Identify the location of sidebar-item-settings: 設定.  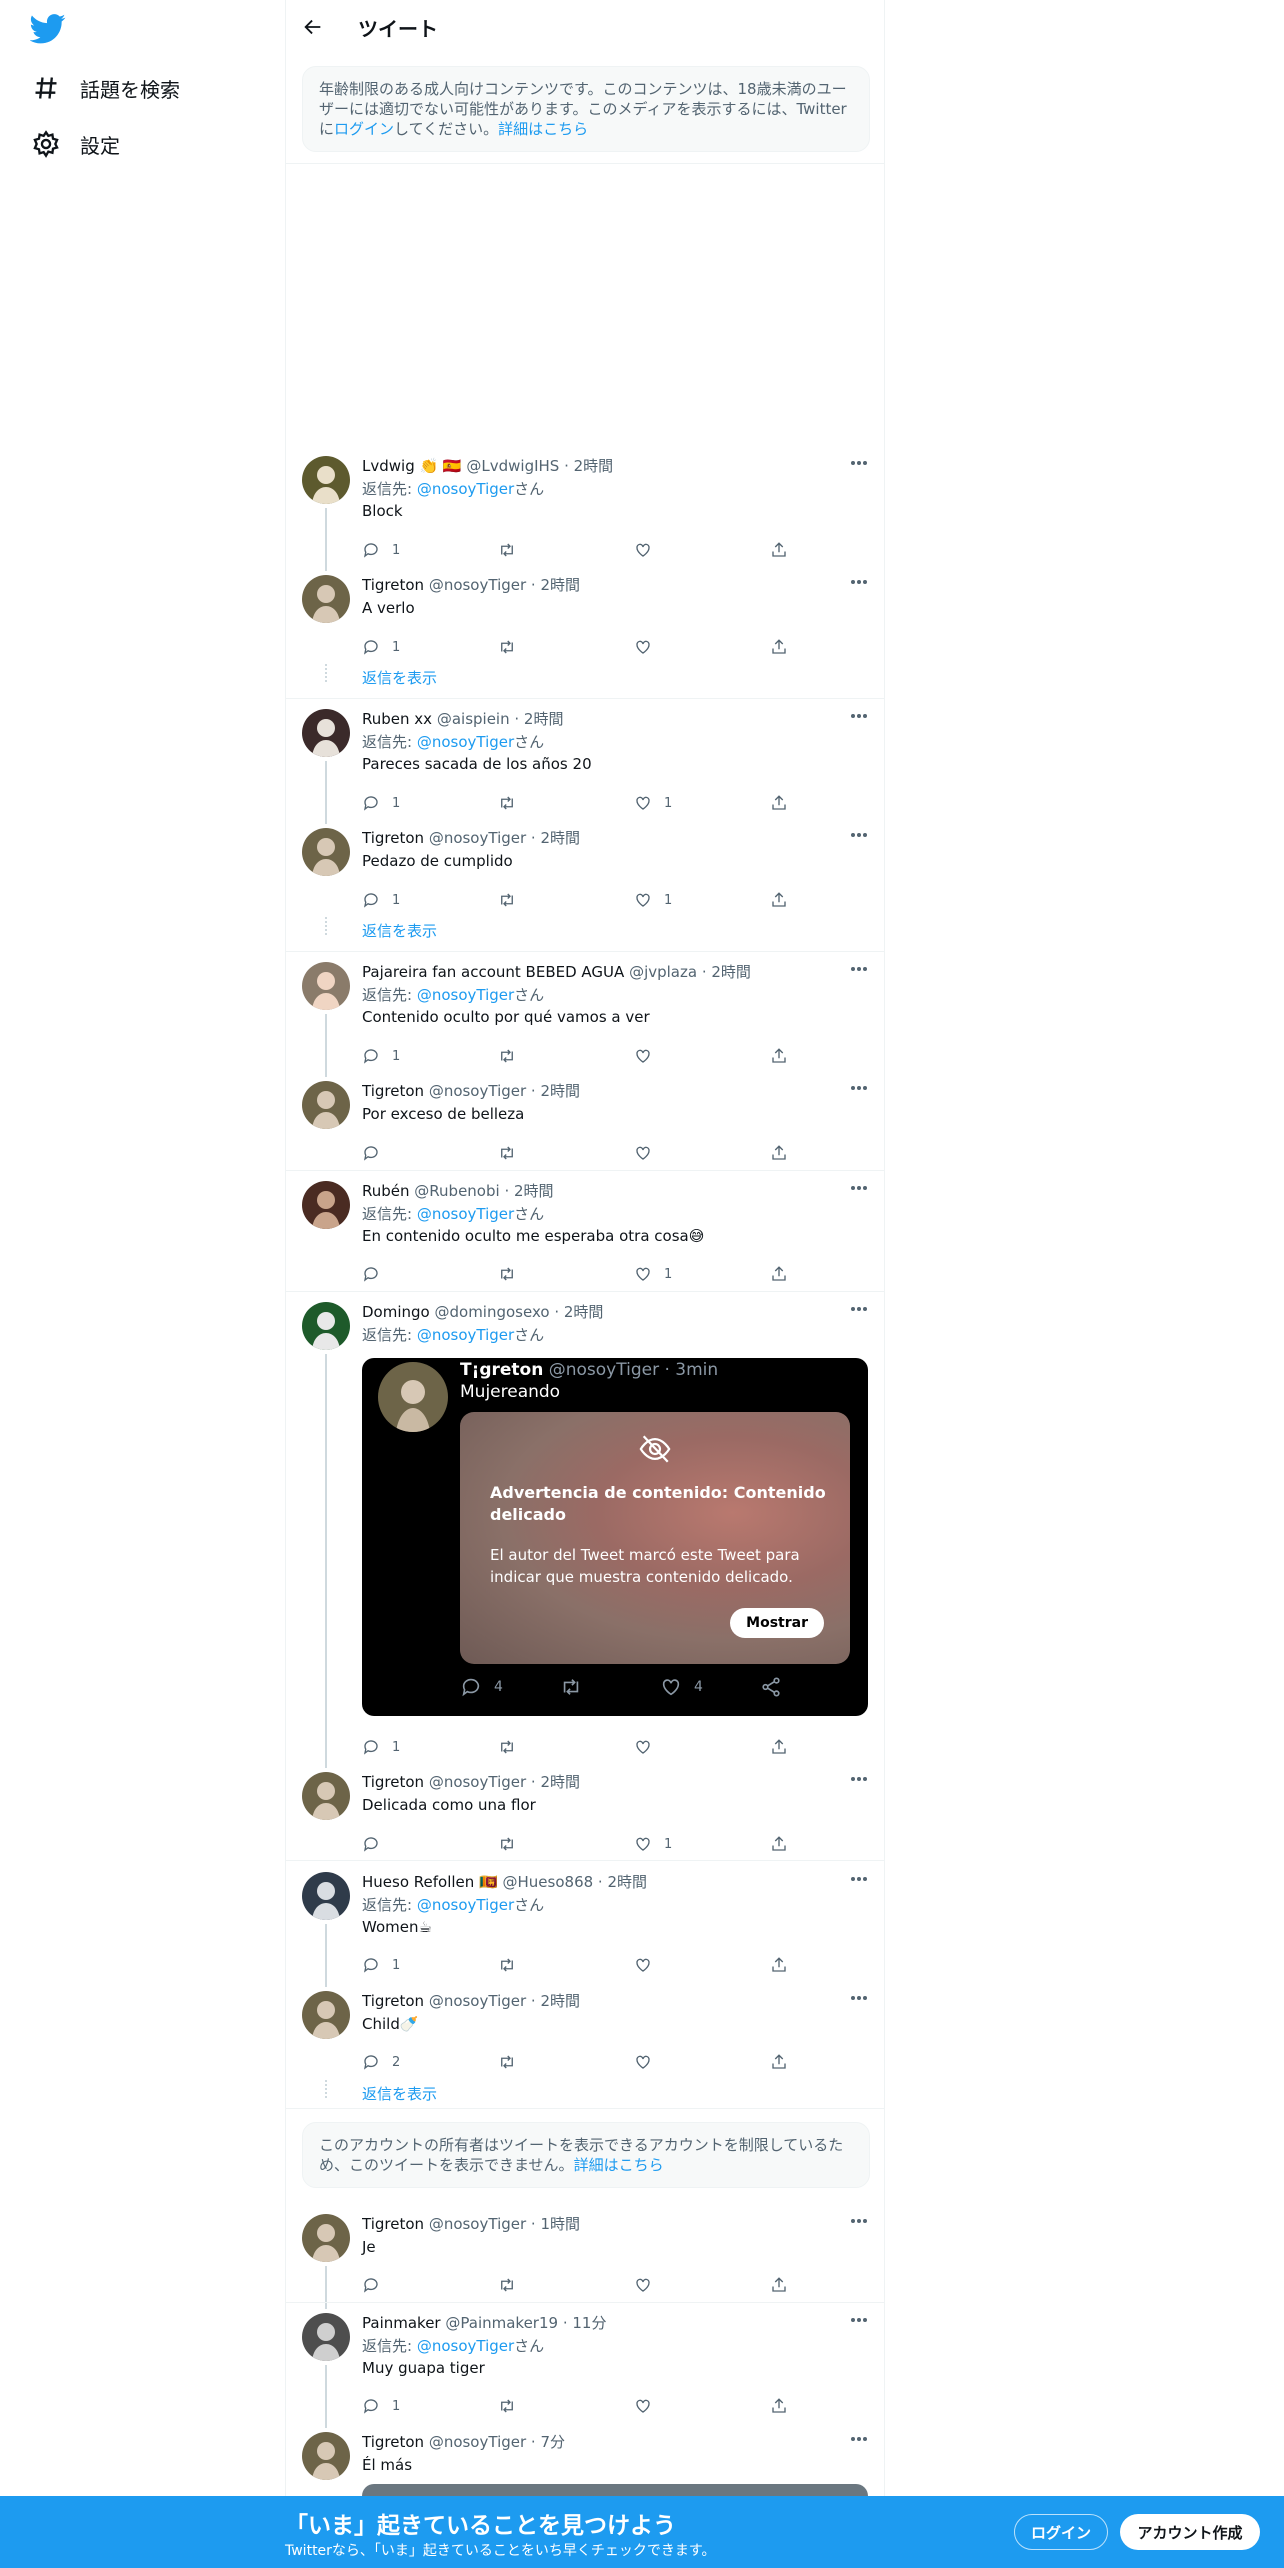
(76, 144).